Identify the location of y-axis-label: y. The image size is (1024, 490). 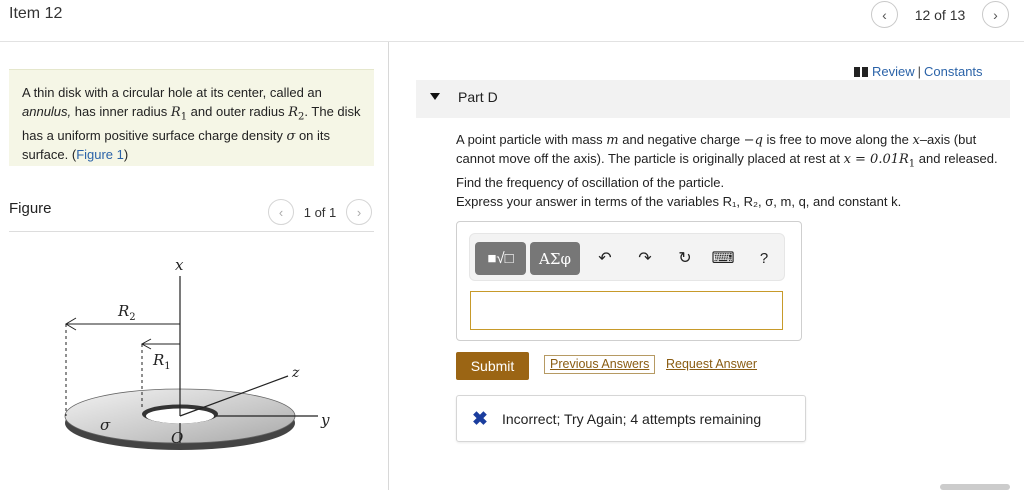
(325, 420).